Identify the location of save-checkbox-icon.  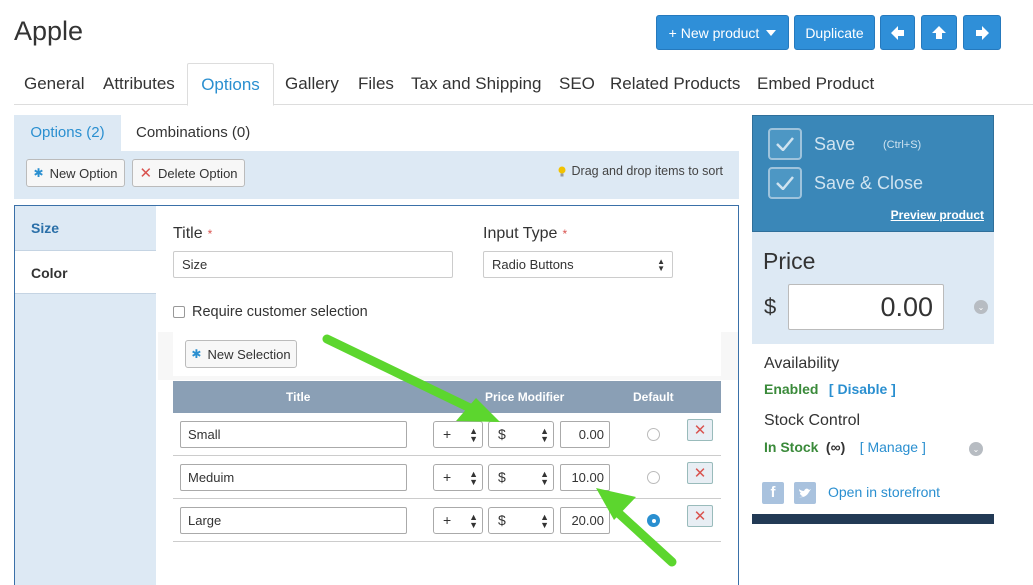
(785, 144).